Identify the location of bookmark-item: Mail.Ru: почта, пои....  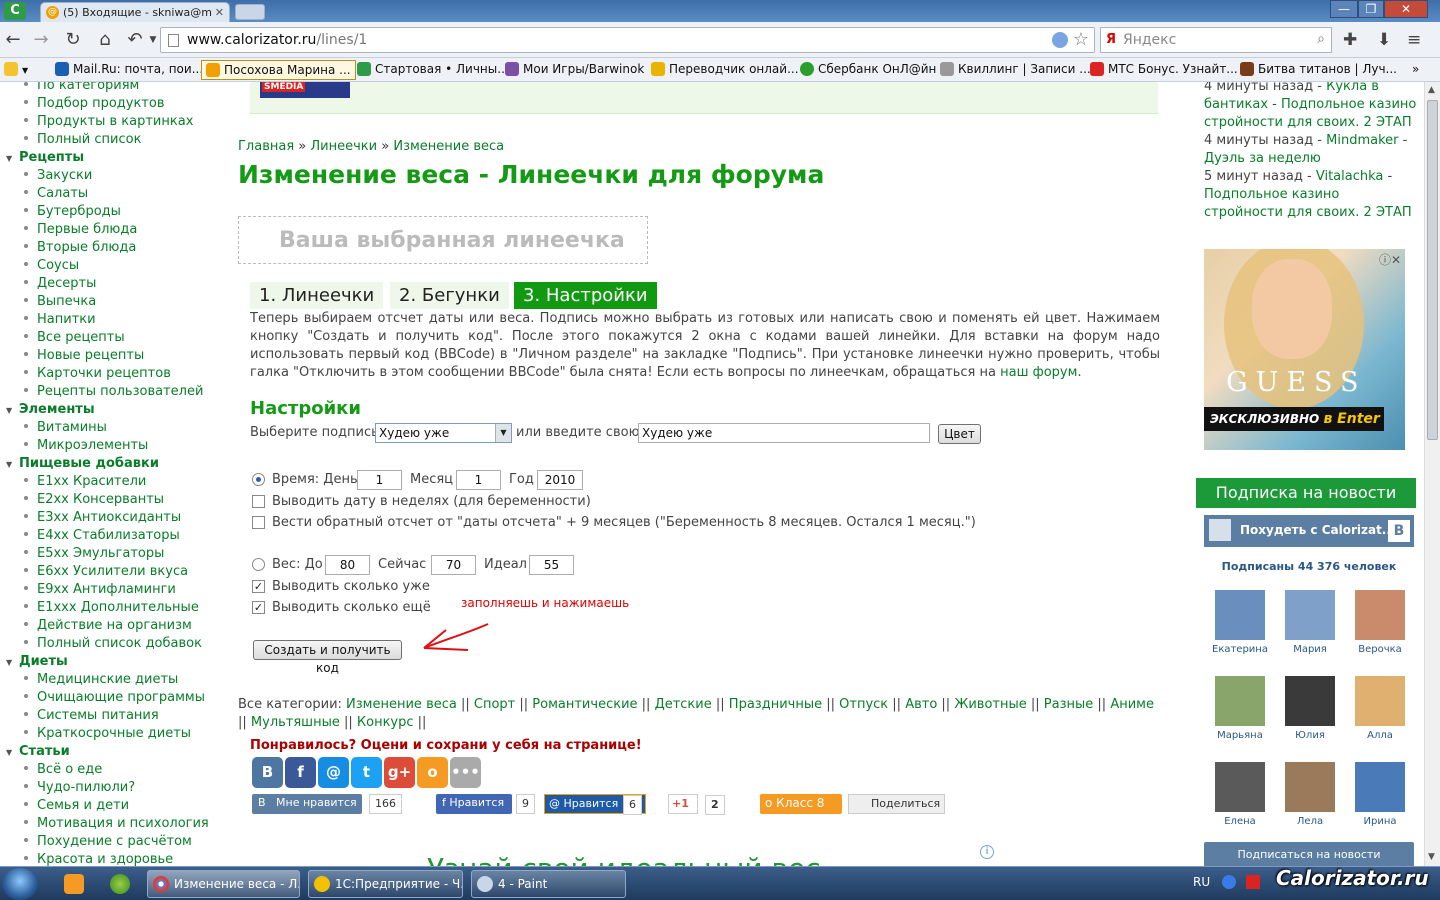
(129, 69).